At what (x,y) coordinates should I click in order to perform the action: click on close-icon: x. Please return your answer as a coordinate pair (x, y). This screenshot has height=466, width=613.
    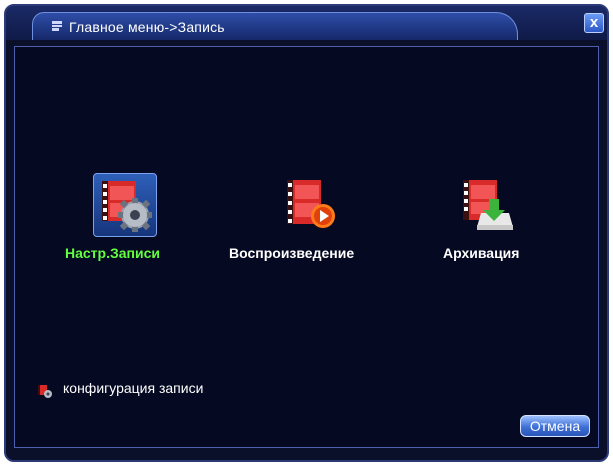
    Looking at the image, I should click on (594, 22).